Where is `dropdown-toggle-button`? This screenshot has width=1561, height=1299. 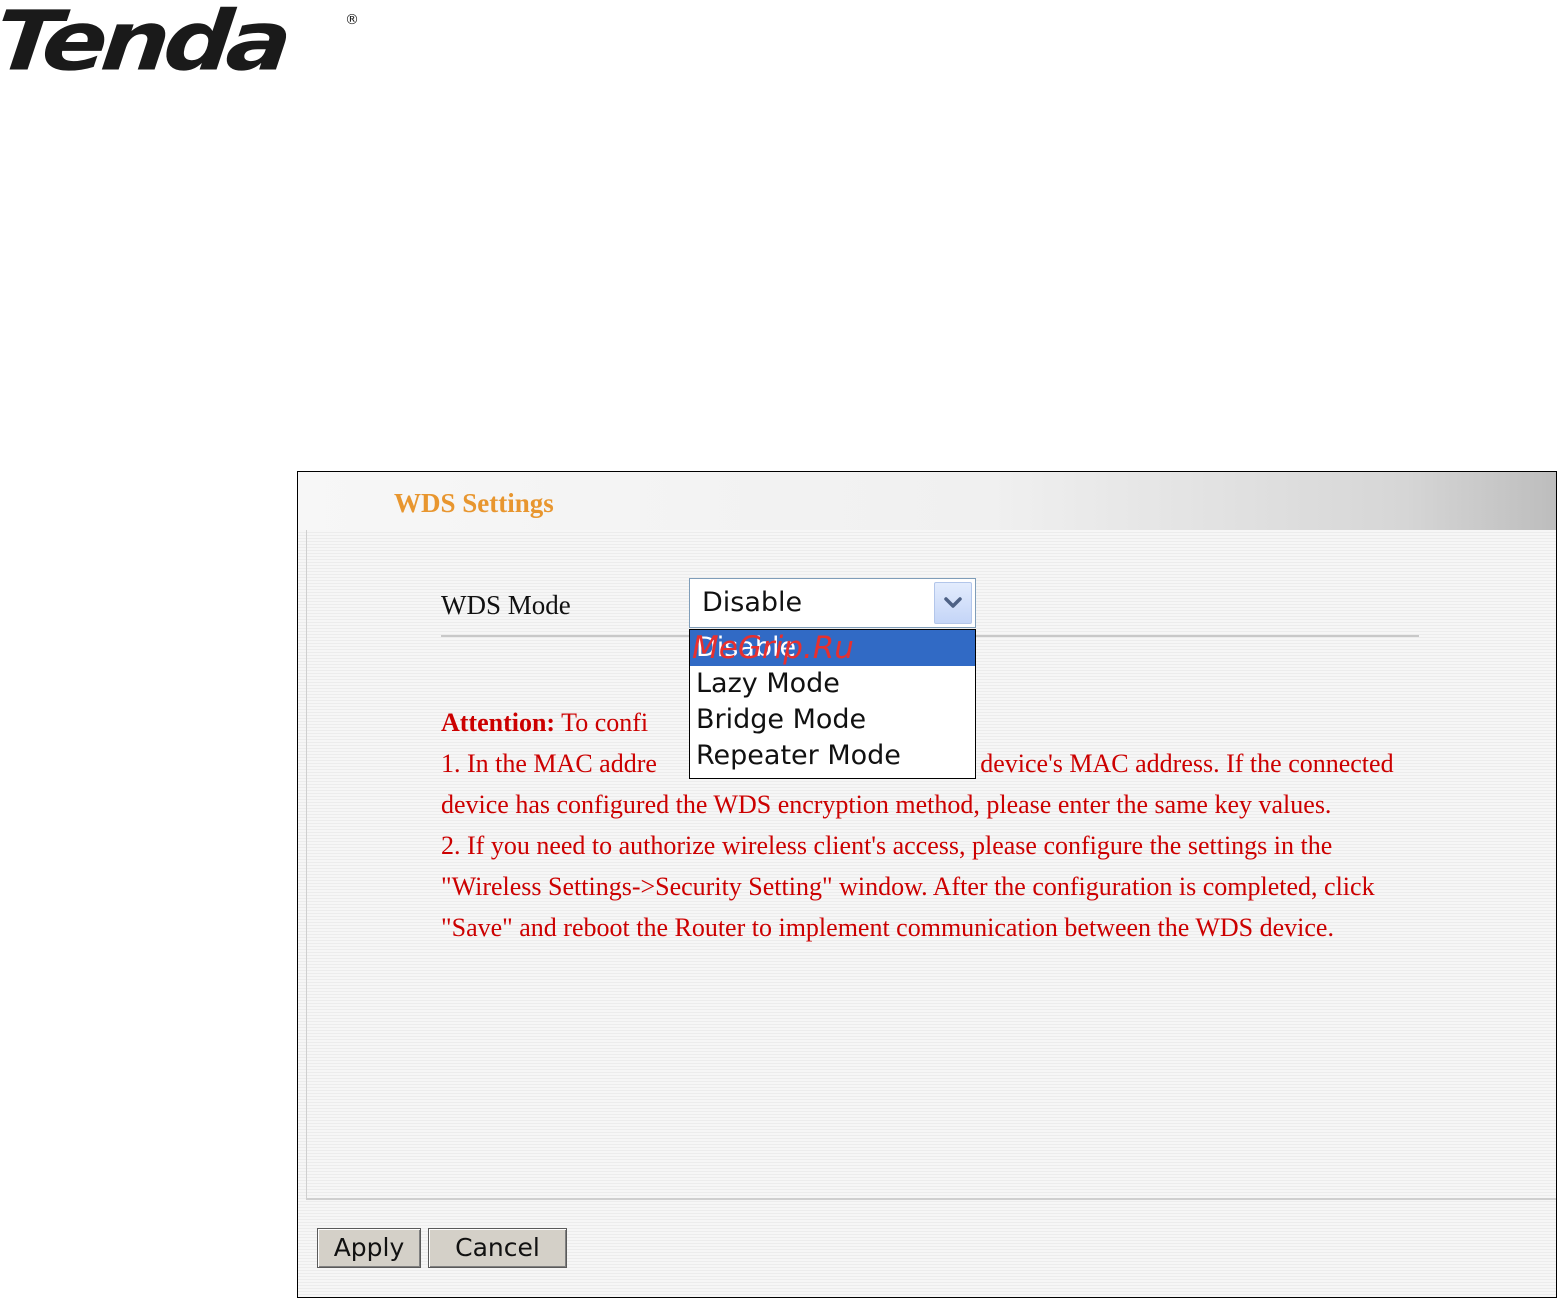
dropdown-toggle-button is located at coordinates (953, 603).